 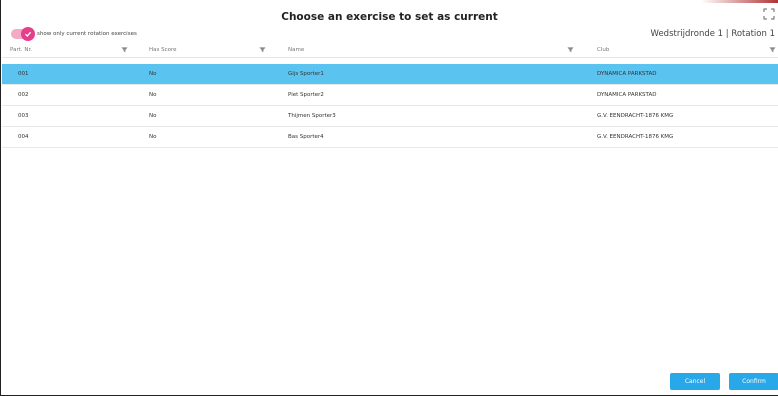 I want to click on rotation-filter-toggle, so click(x=23, y=34).